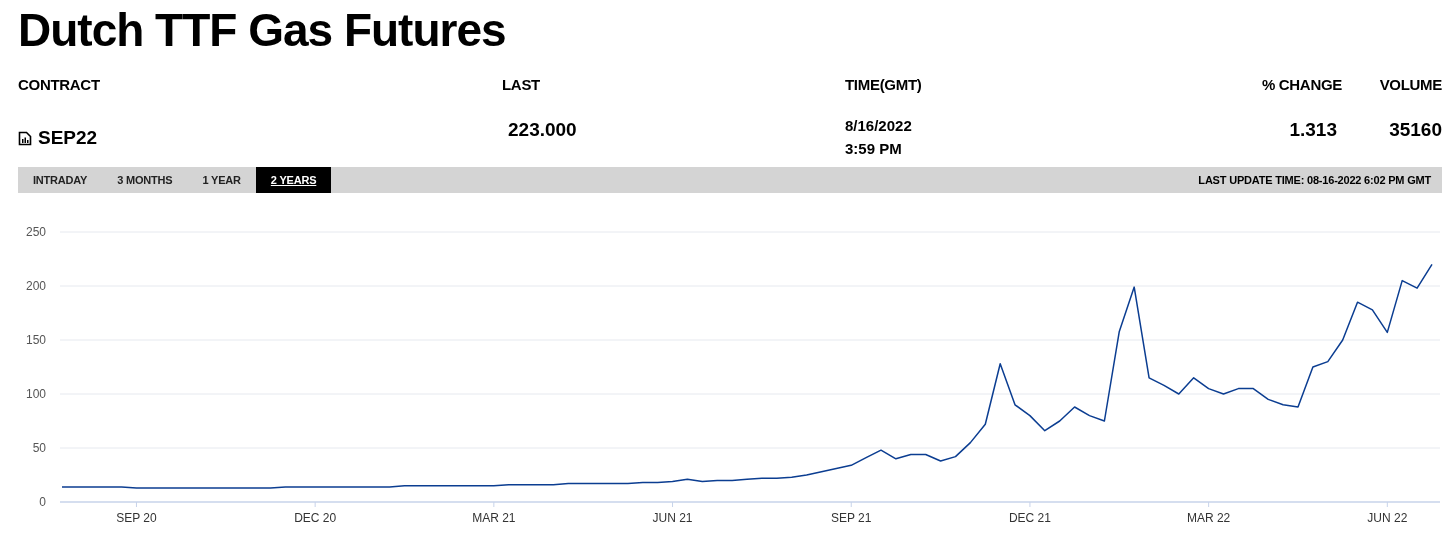  Describe the element at coordinates (494, 518) in the screenshot. I see `x-tick-label: MAR 21` at that location.